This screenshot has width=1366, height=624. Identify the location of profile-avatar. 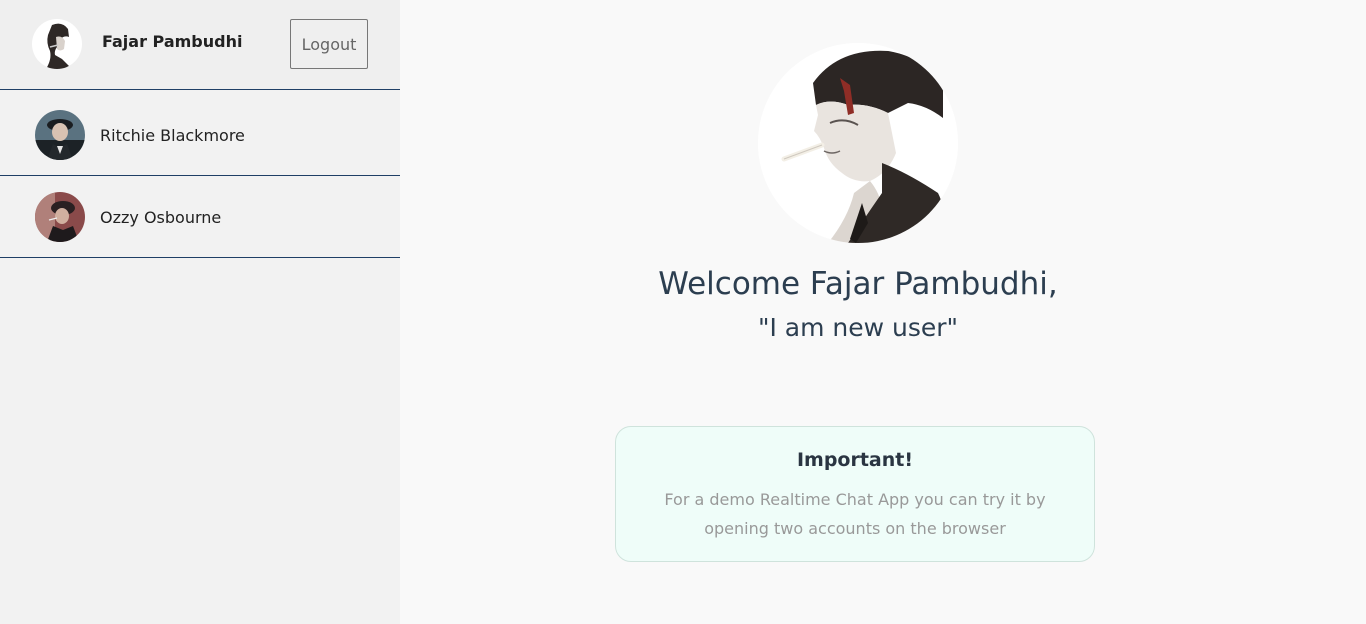
(858, 143).